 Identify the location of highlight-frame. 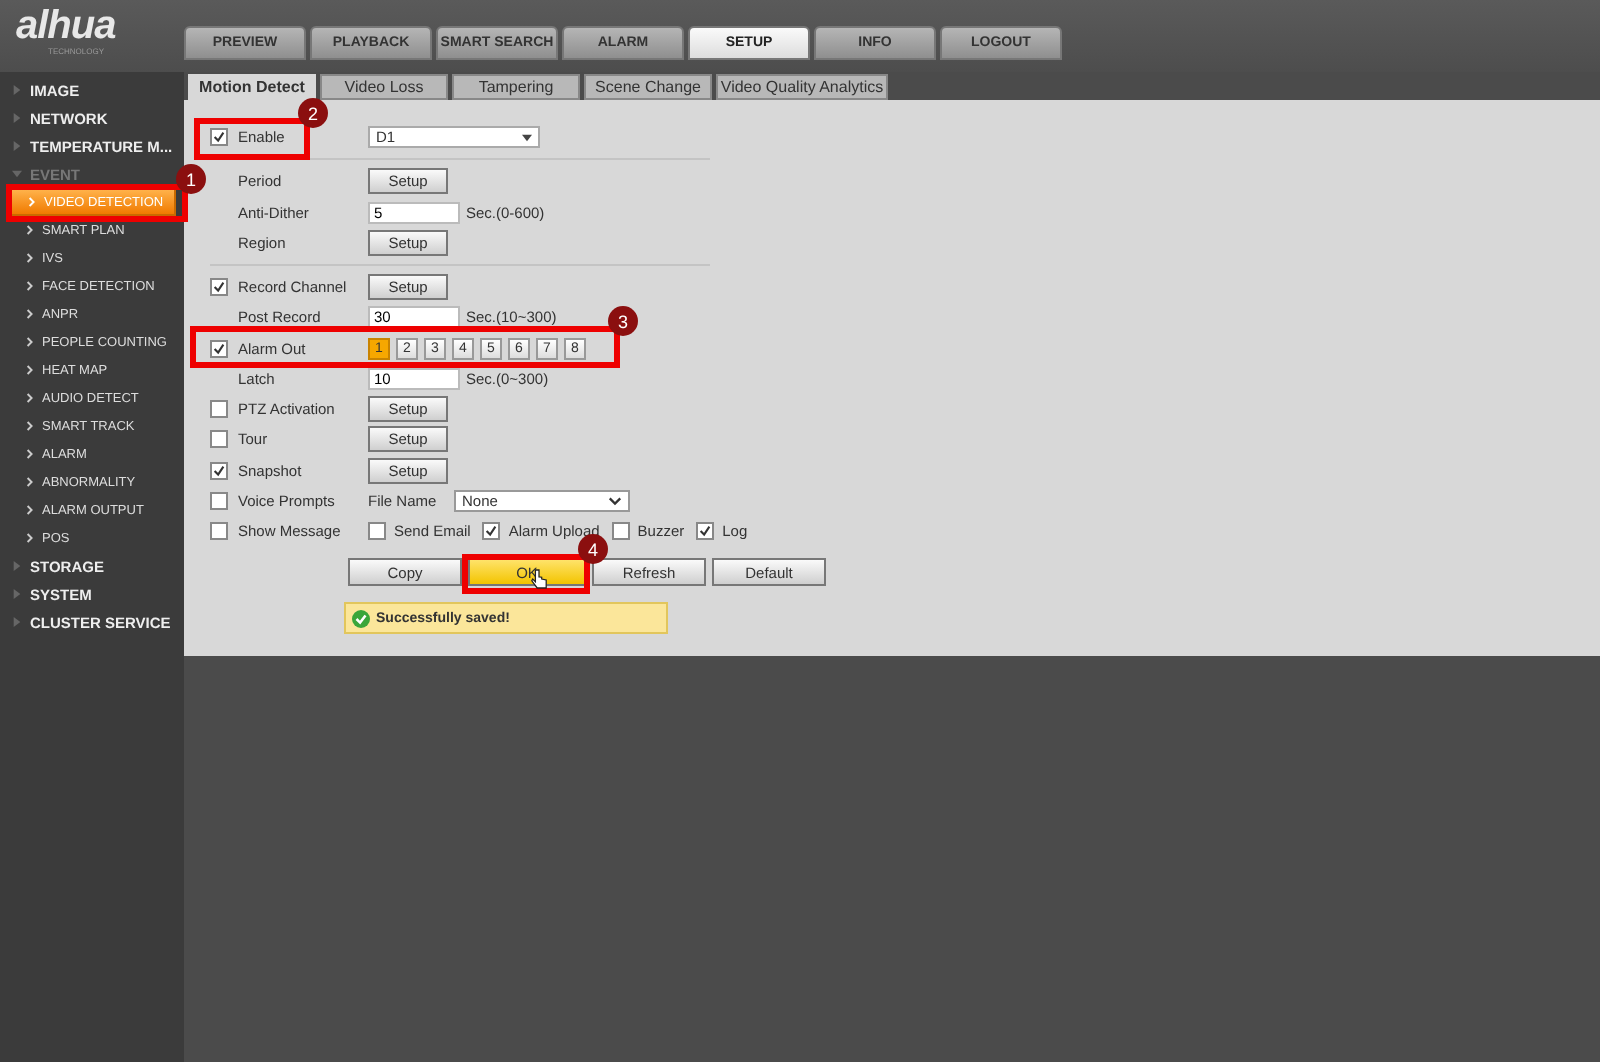
(252, 139).